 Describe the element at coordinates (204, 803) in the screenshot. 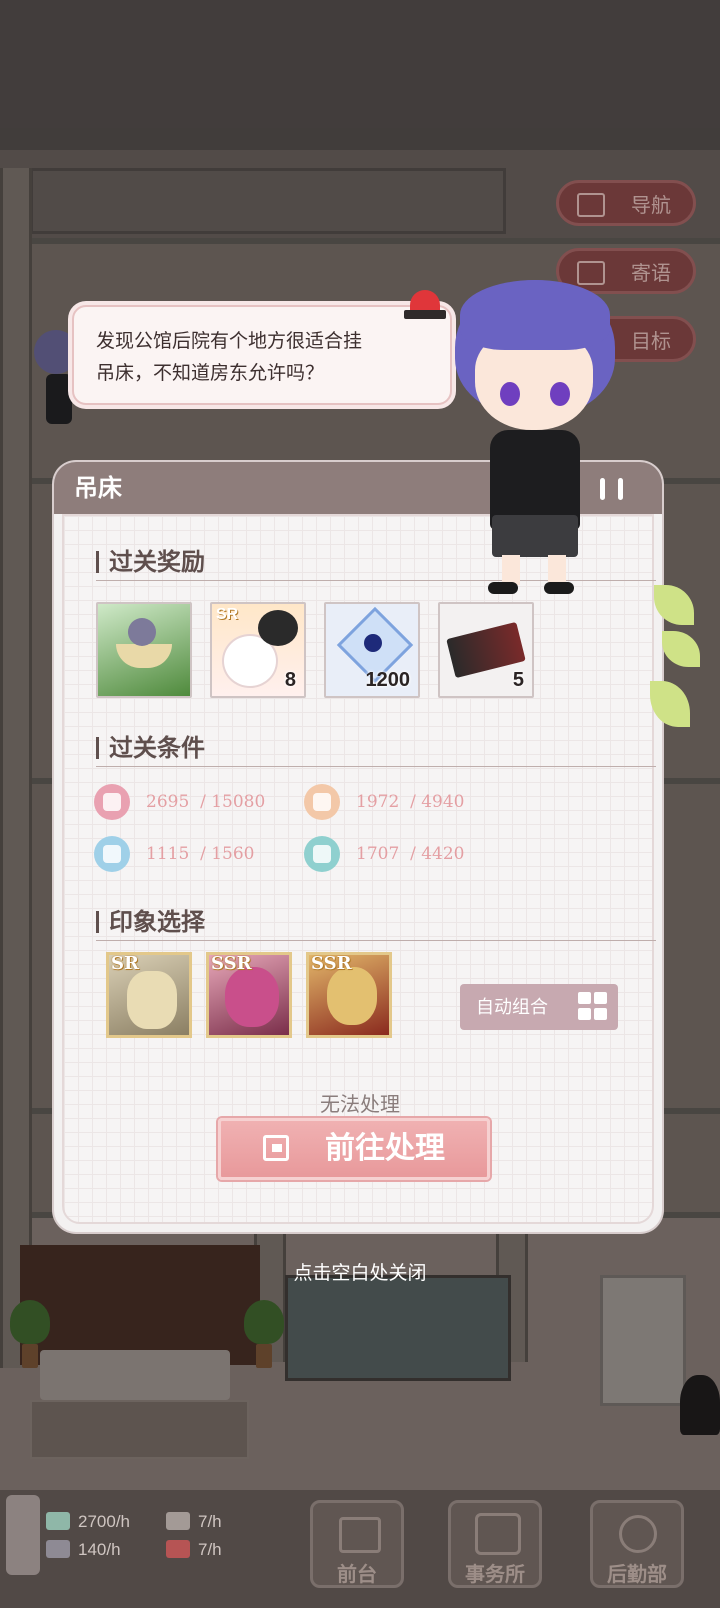

I see `condition-strength: 2695 / 15080` at that location.